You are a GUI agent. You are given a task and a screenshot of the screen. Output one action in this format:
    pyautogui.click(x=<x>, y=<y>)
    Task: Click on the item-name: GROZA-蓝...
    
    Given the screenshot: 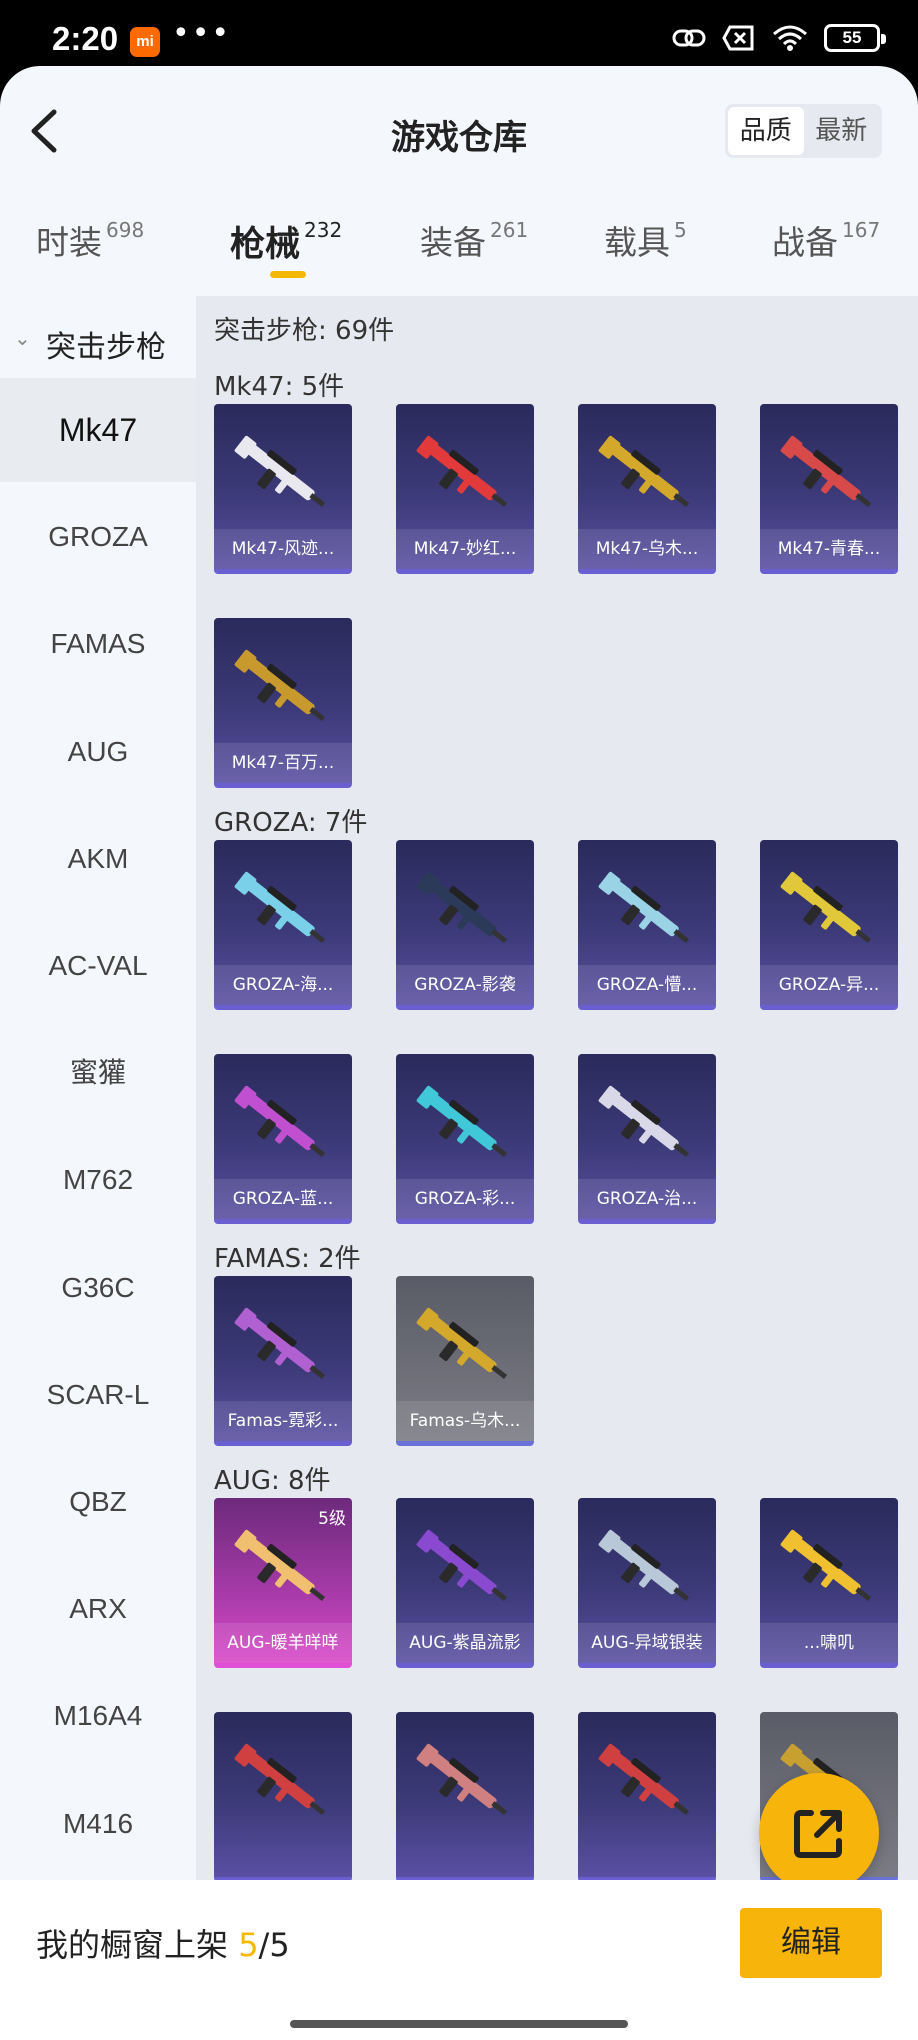 What is the action you would take?
    pyautogui.click(x=283, y=1199)
    